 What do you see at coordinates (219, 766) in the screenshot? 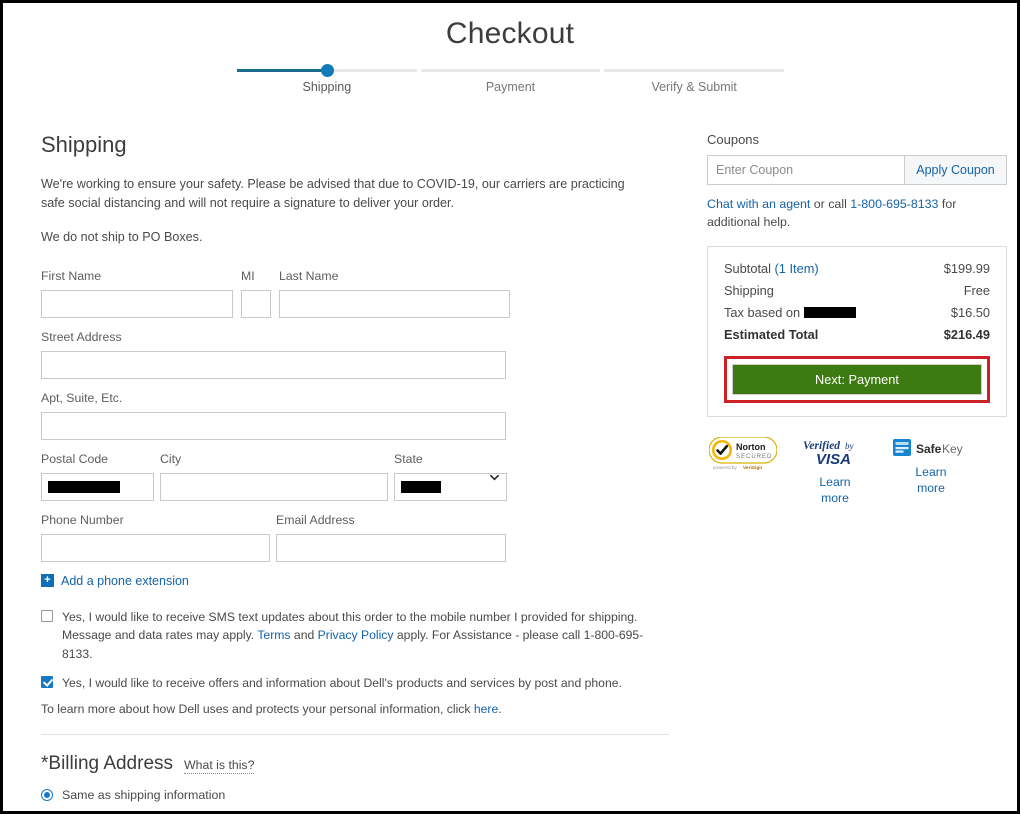
I see `what-is-this-link: What is this?` at bounding box center [219, 766].